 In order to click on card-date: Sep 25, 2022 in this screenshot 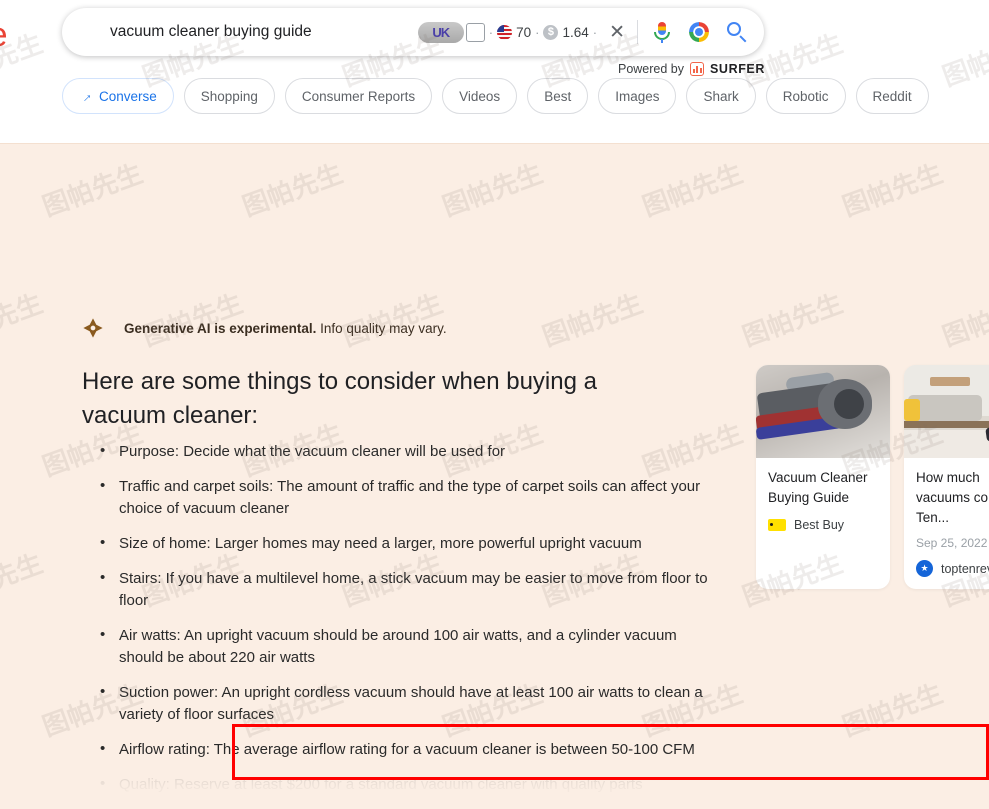, I will do `click(952, 543)`.